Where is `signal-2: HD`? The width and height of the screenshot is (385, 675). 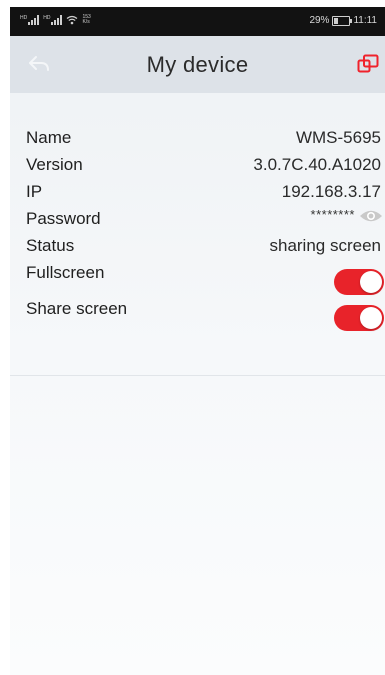 signal-2: HD is located at coordinates (53, 20).